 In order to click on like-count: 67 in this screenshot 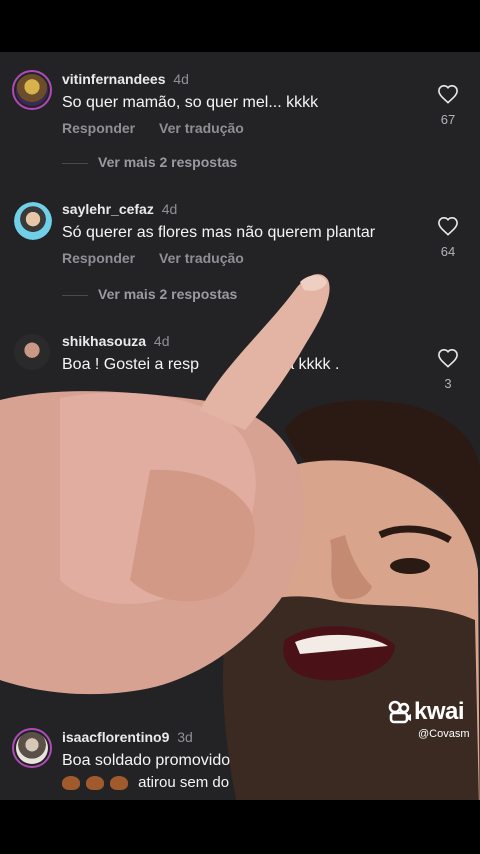, I will do `click(448, 119)`.